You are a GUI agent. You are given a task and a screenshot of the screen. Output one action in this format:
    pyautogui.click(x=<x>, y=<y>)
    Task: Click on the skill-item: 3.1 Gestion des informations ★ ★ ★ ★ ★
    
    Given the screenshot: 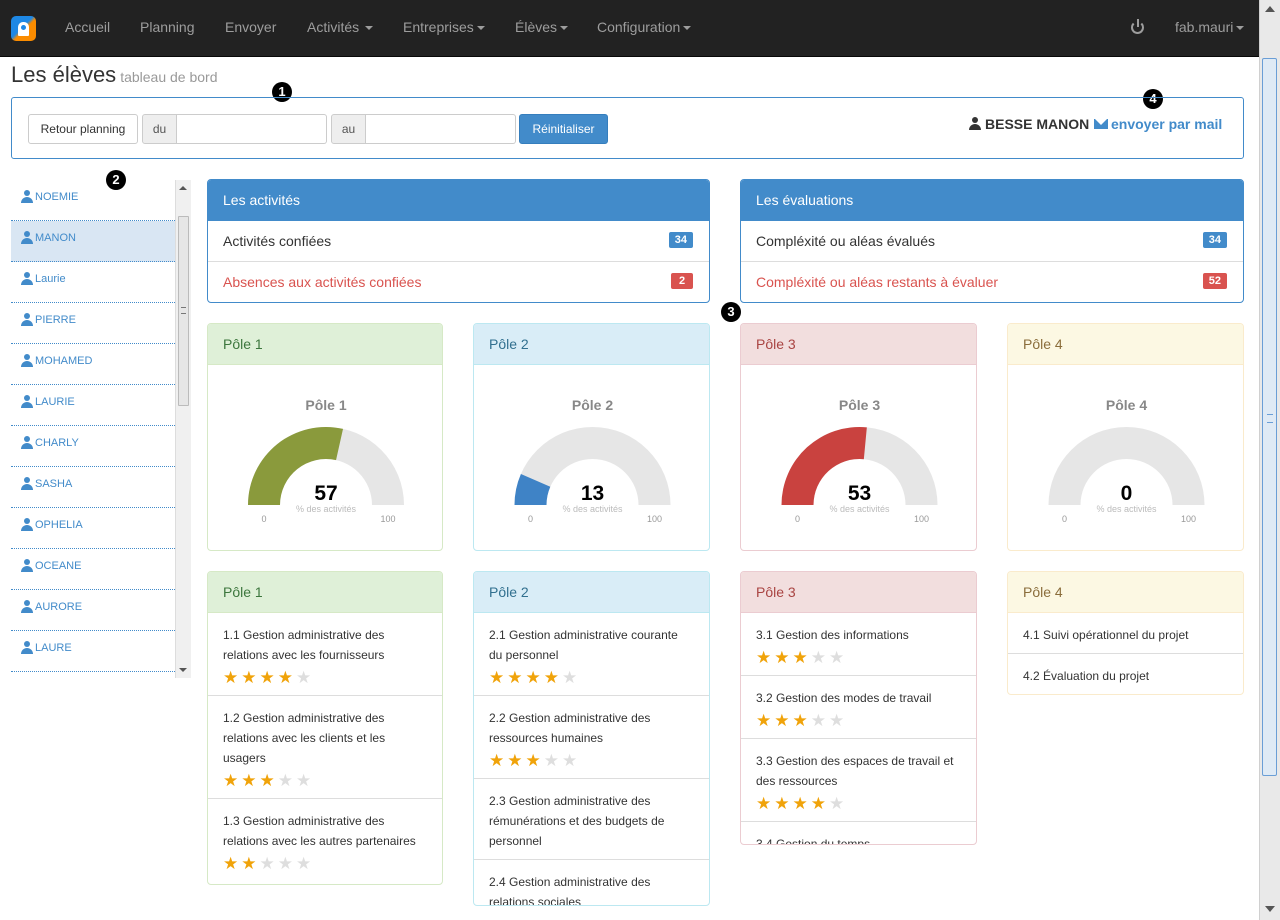 What is the action you would take?
    pyautogui.click(x=858, y=644)
    